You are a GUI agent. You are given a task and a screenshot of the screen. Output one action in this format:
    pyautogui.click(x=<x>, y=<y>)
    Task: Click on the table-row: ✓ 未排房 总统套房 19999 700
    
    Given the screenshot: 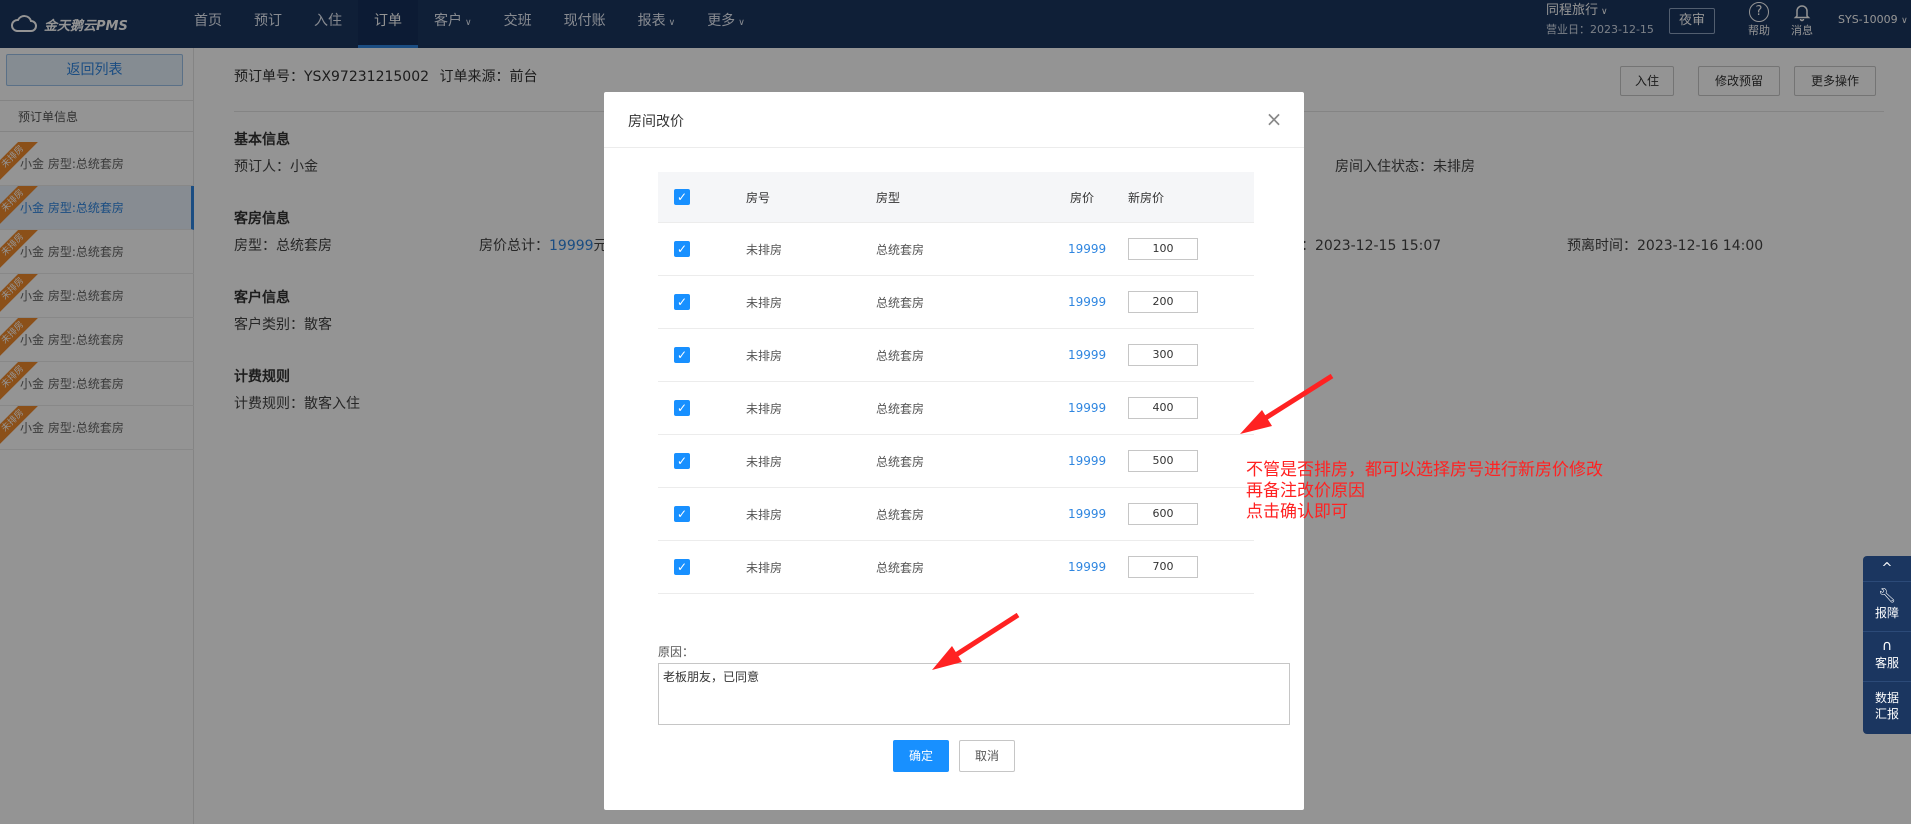 What is the action you would take?
    pyautogui.click(x=956, y=567)
    